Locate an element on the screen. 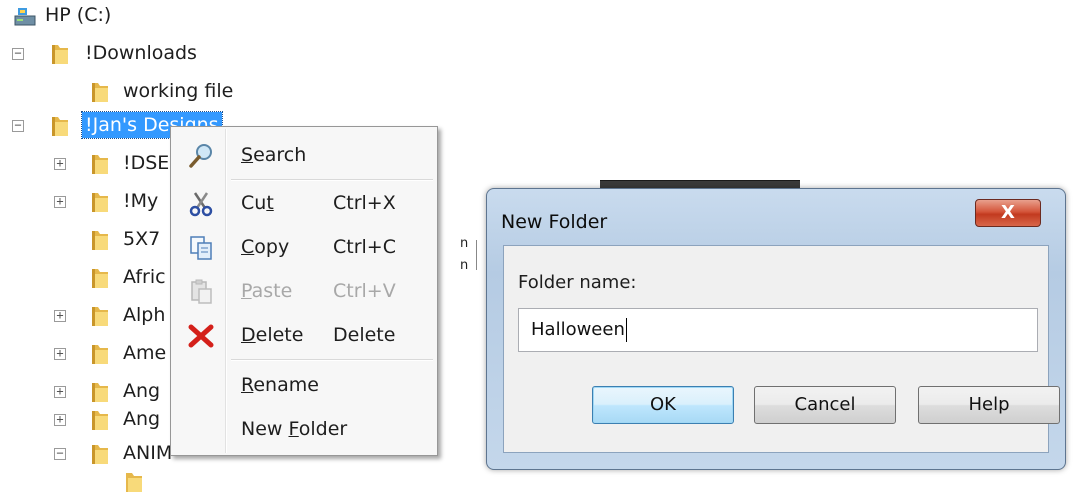  background-window-fragment: n n is located at coordinates (467, 230).